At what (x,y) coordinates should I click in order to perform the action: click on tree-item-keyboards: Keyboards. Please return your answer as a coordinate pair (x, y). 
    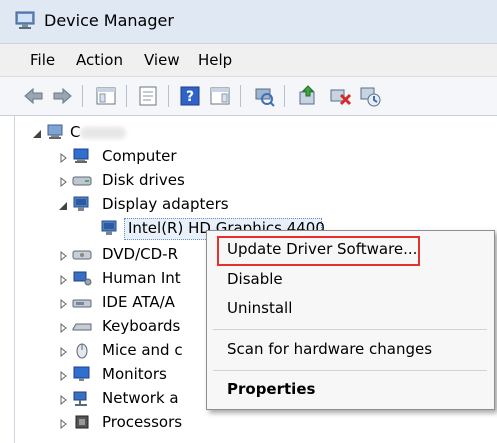
    Looking at the image, I should click on (138, 327).